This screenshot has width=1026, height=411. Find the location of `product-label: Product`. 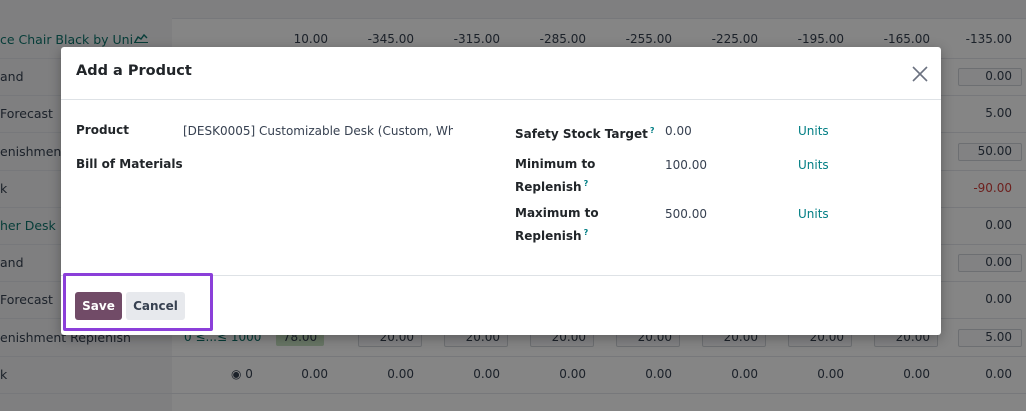

product-label: Product is located at coordinates (102, 130).